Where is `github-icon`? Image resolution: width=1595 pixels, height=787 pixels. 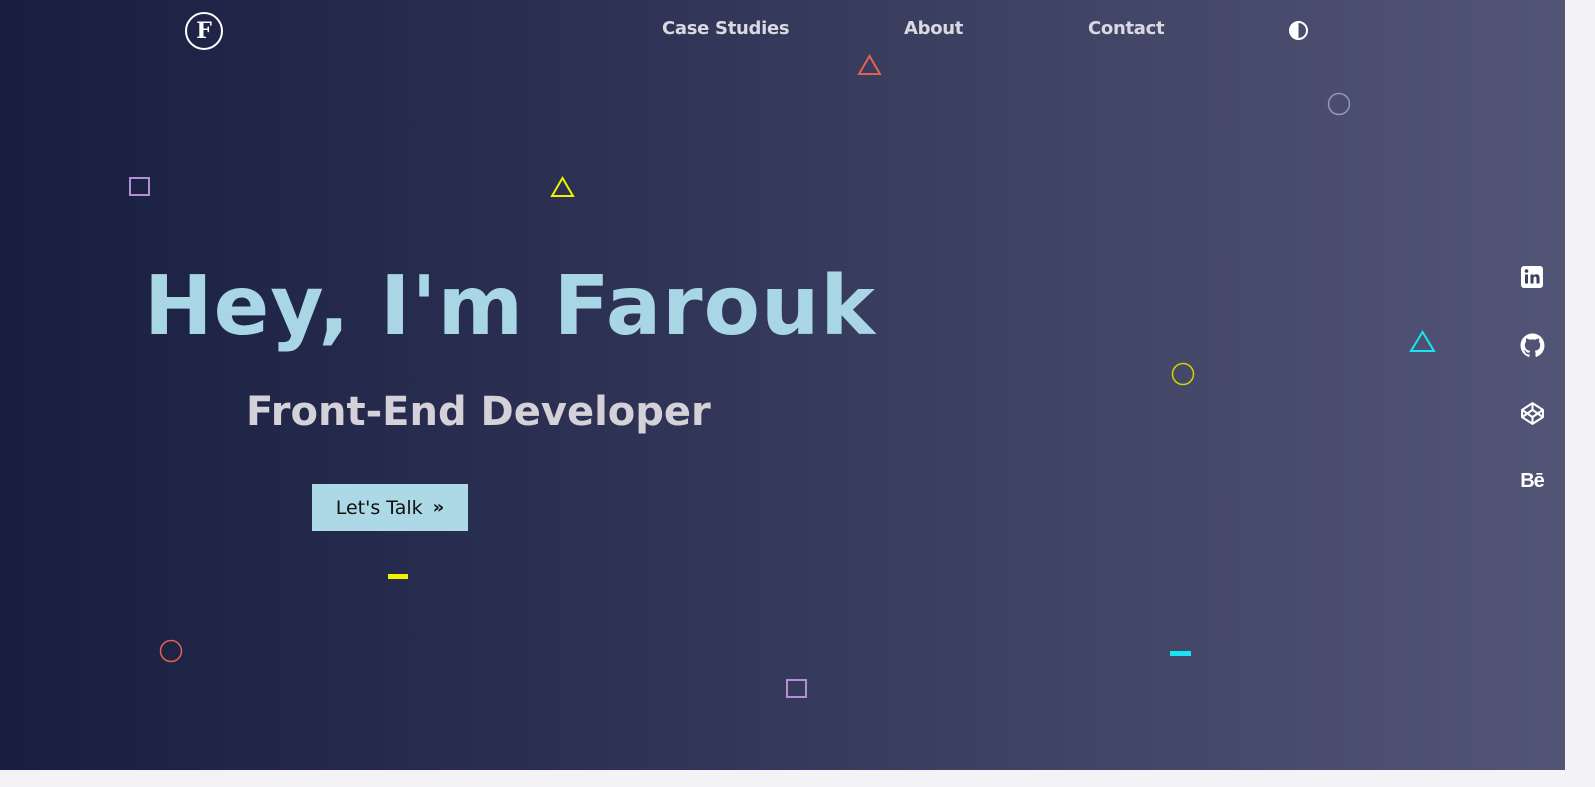
github-icon is located at coordinates (1532, 345).